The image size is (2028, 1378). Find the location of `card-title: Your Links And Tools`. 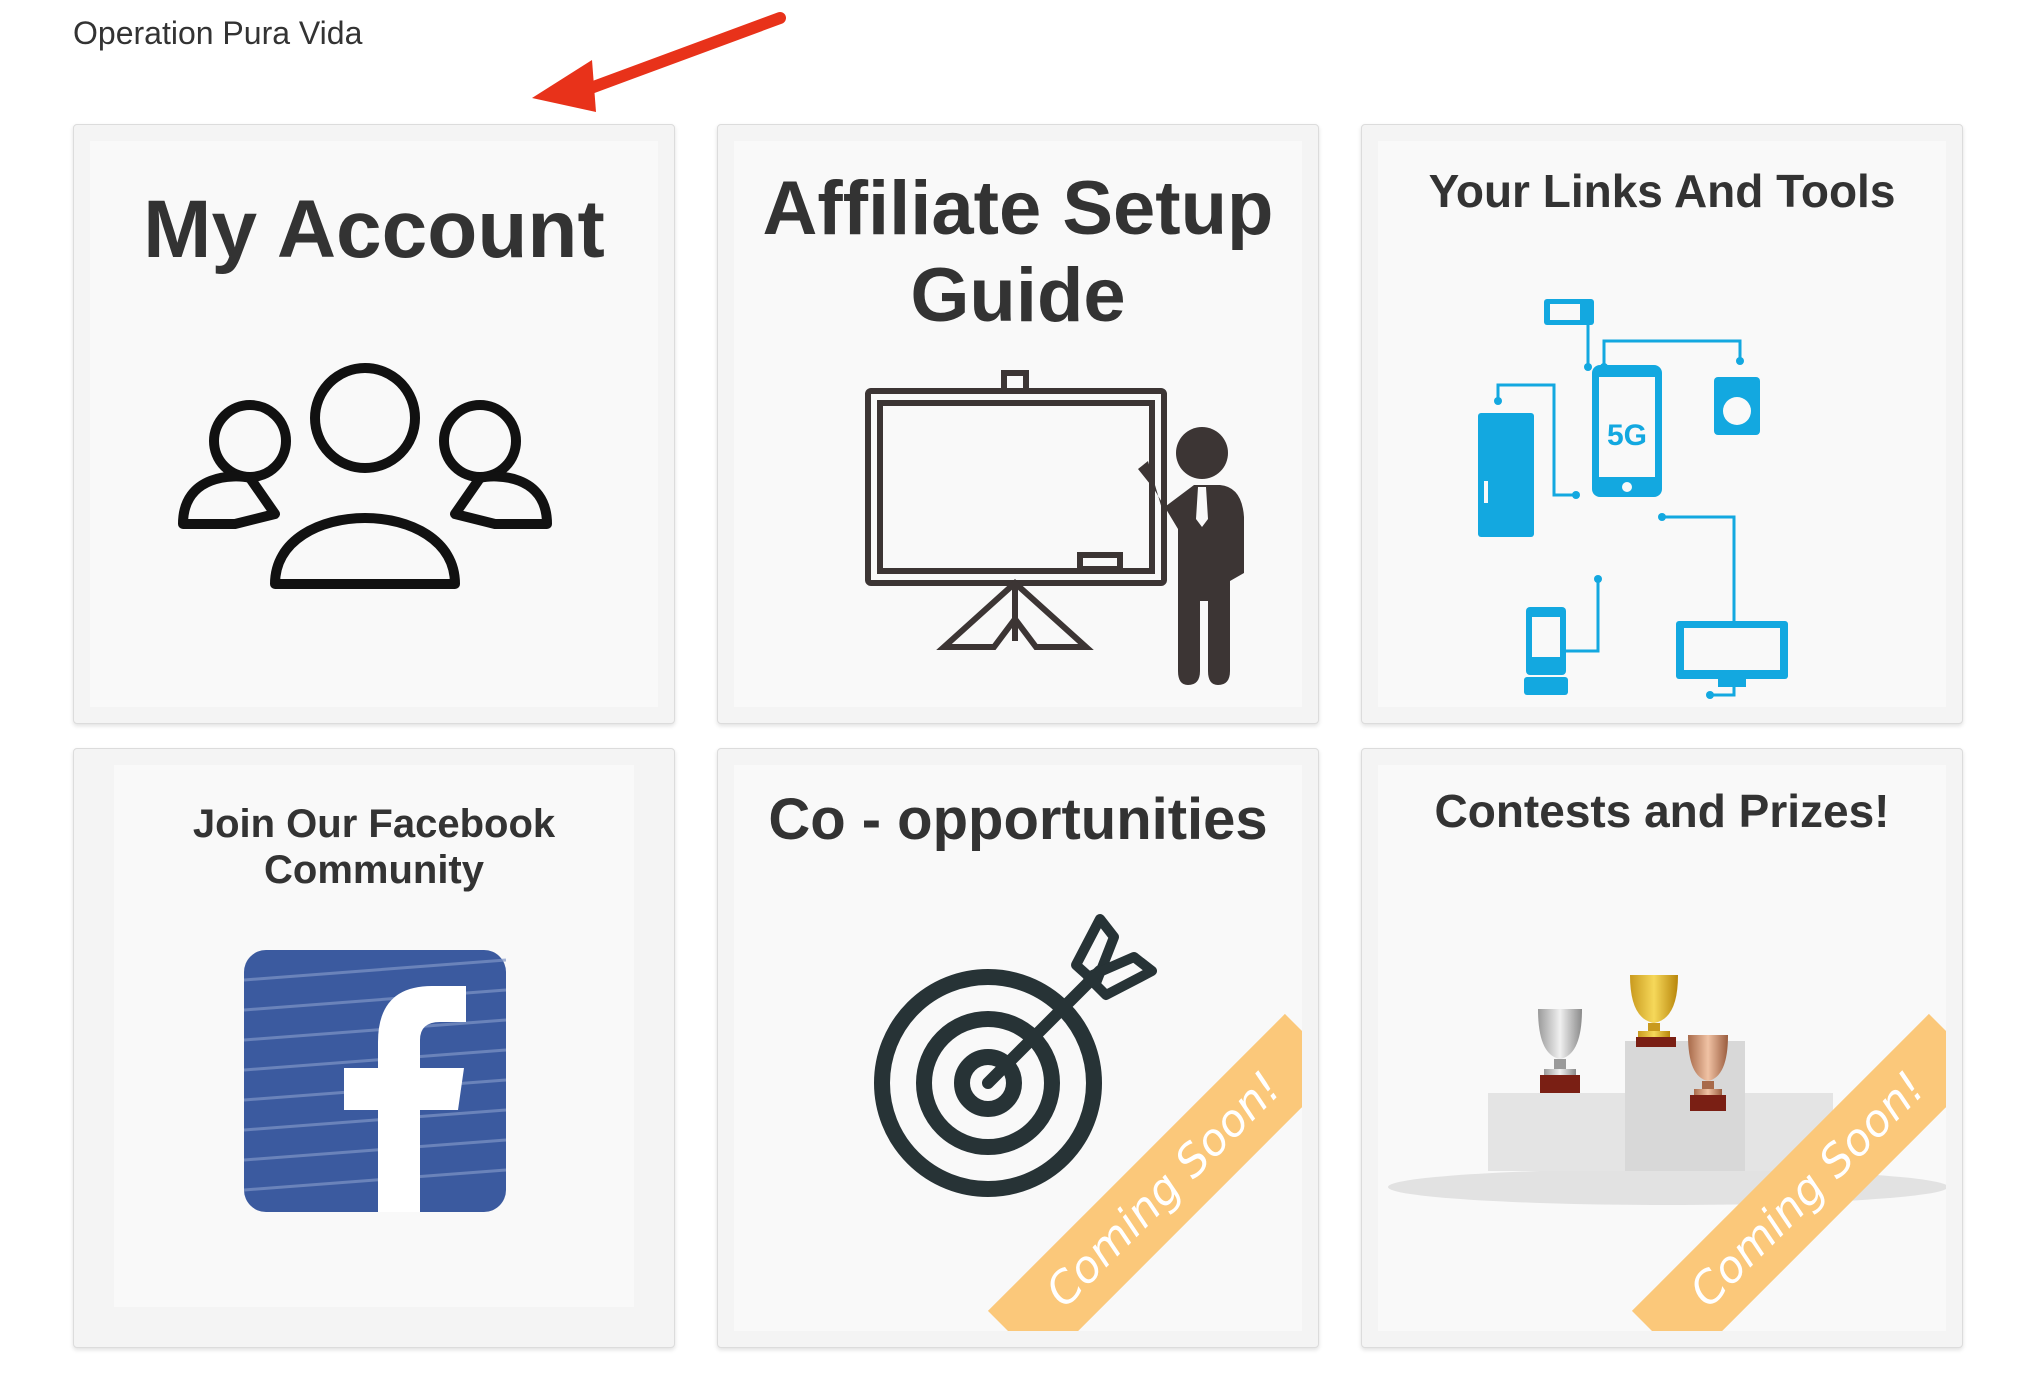

card-title: Your Links And Tools is located at coordinates (1662, 191).